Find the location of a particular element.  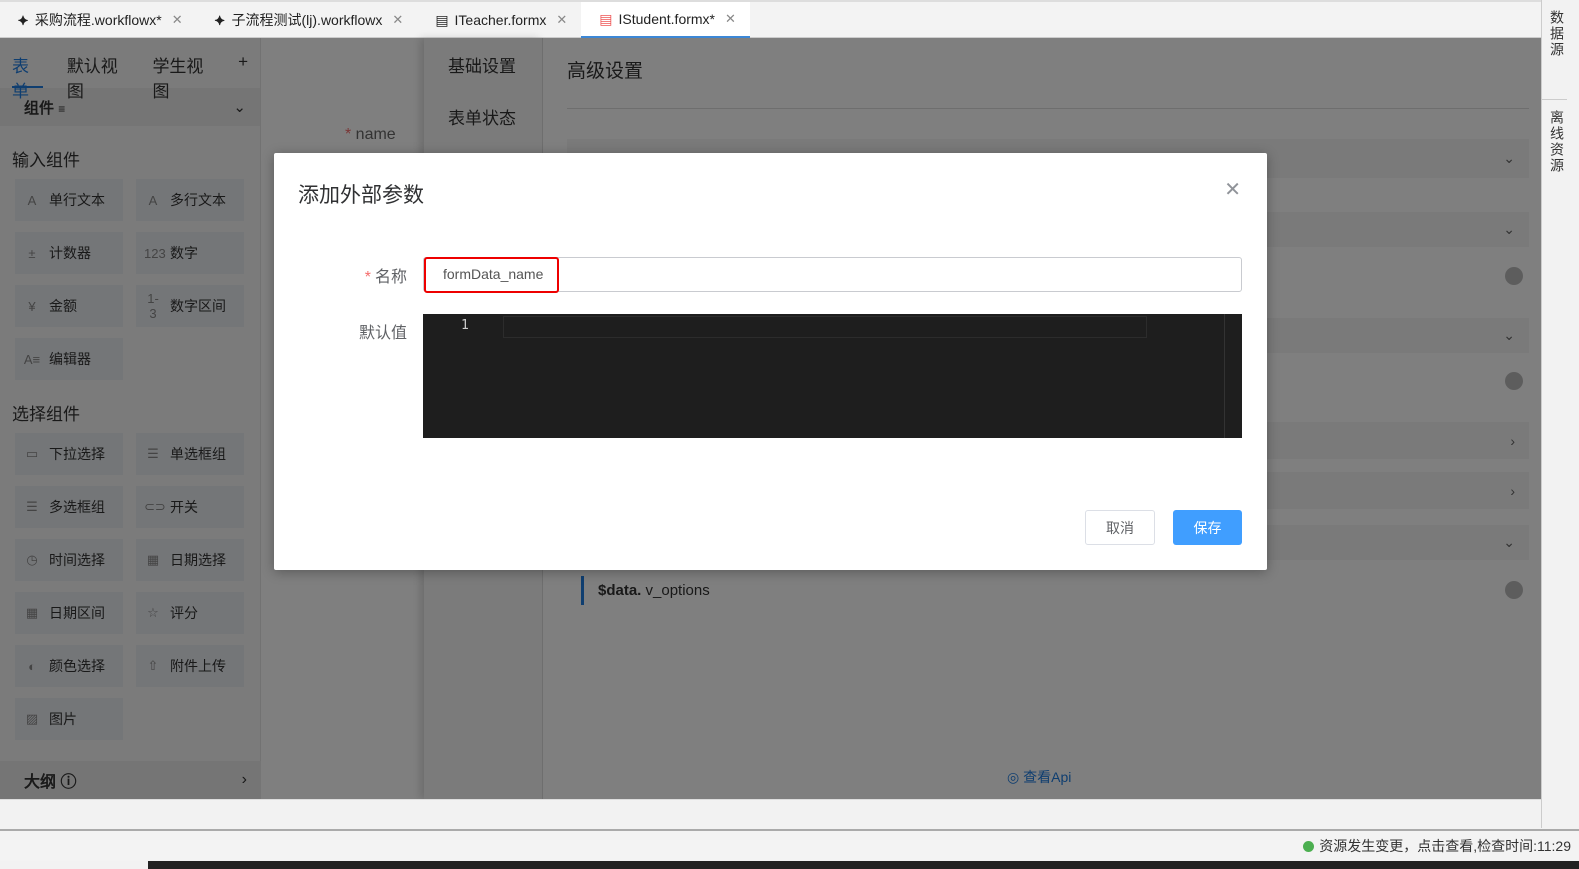

save-button: 保存 is located at coordinates (1207, 527).